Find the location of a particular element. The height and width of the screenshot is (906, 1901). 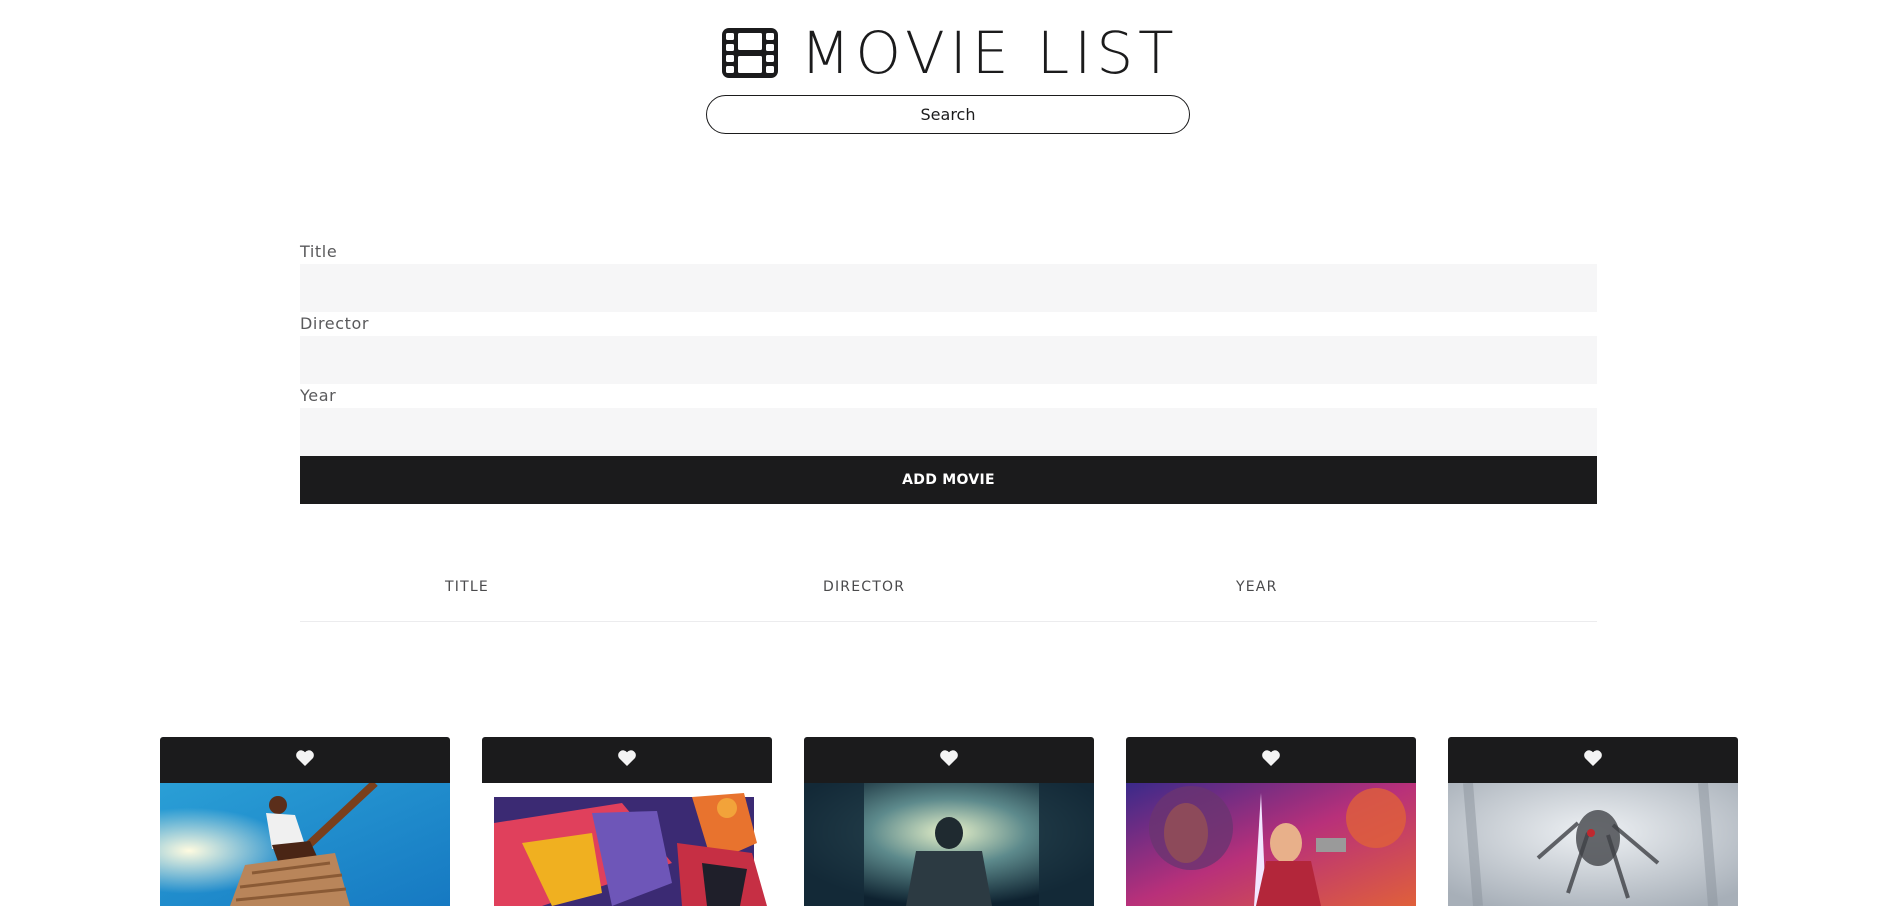

director-label: Director is located at coordinates (335, 323).